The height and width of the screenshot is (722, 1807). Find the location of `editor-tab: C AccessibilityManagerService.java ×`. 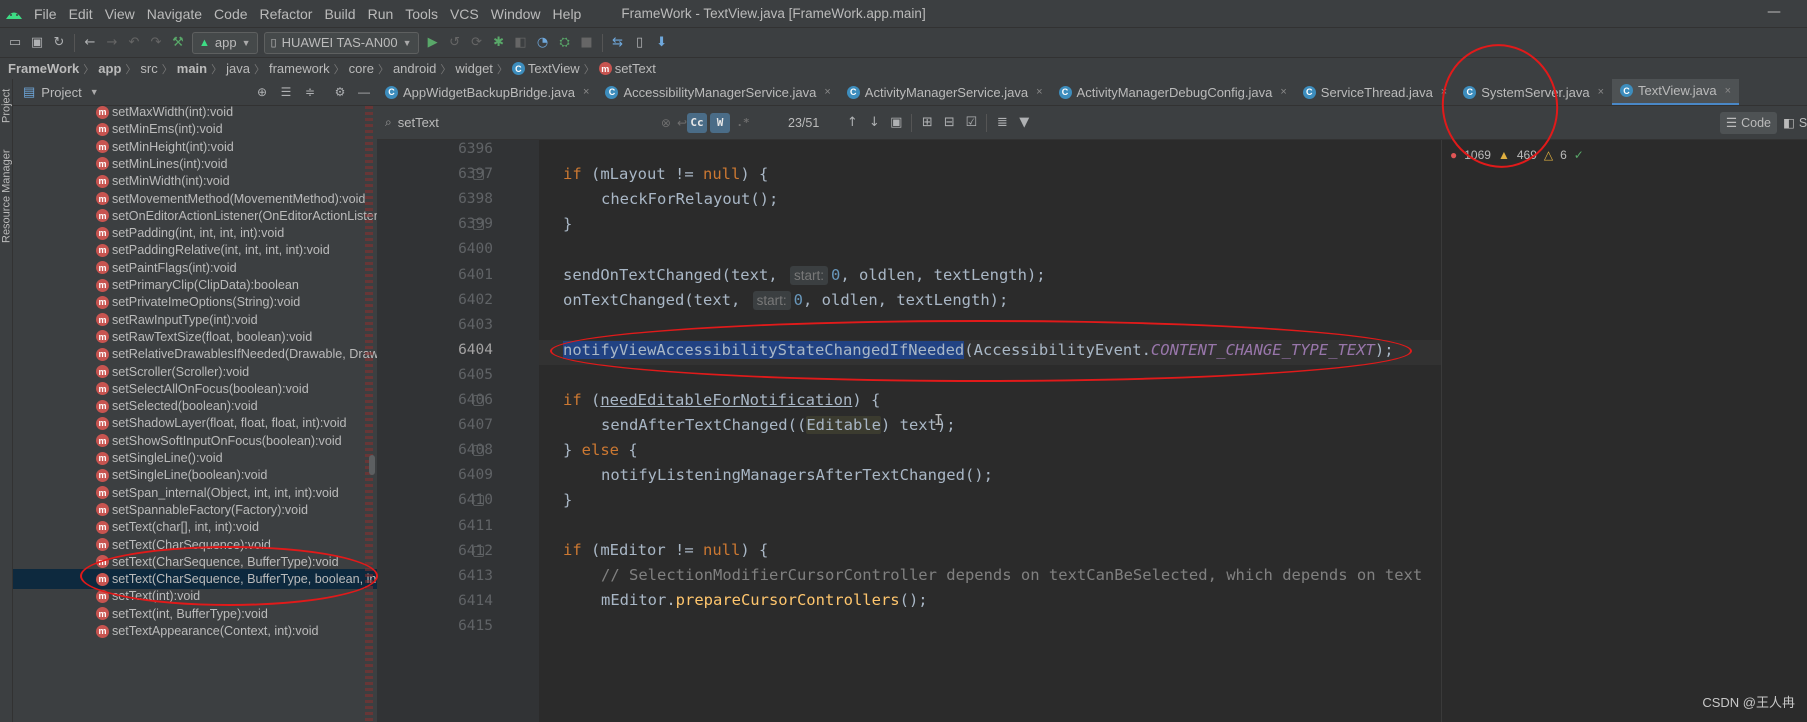

editor-tab: C AccessibilityManagerService.java × is located at coordinates (717, 92).